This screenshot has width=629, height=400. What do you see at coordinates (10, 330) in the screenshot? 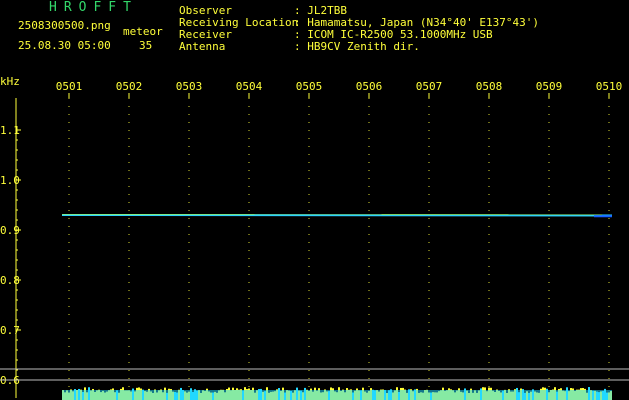
I see `y-tick-label: 0.7` at bounding box center [10, 330].